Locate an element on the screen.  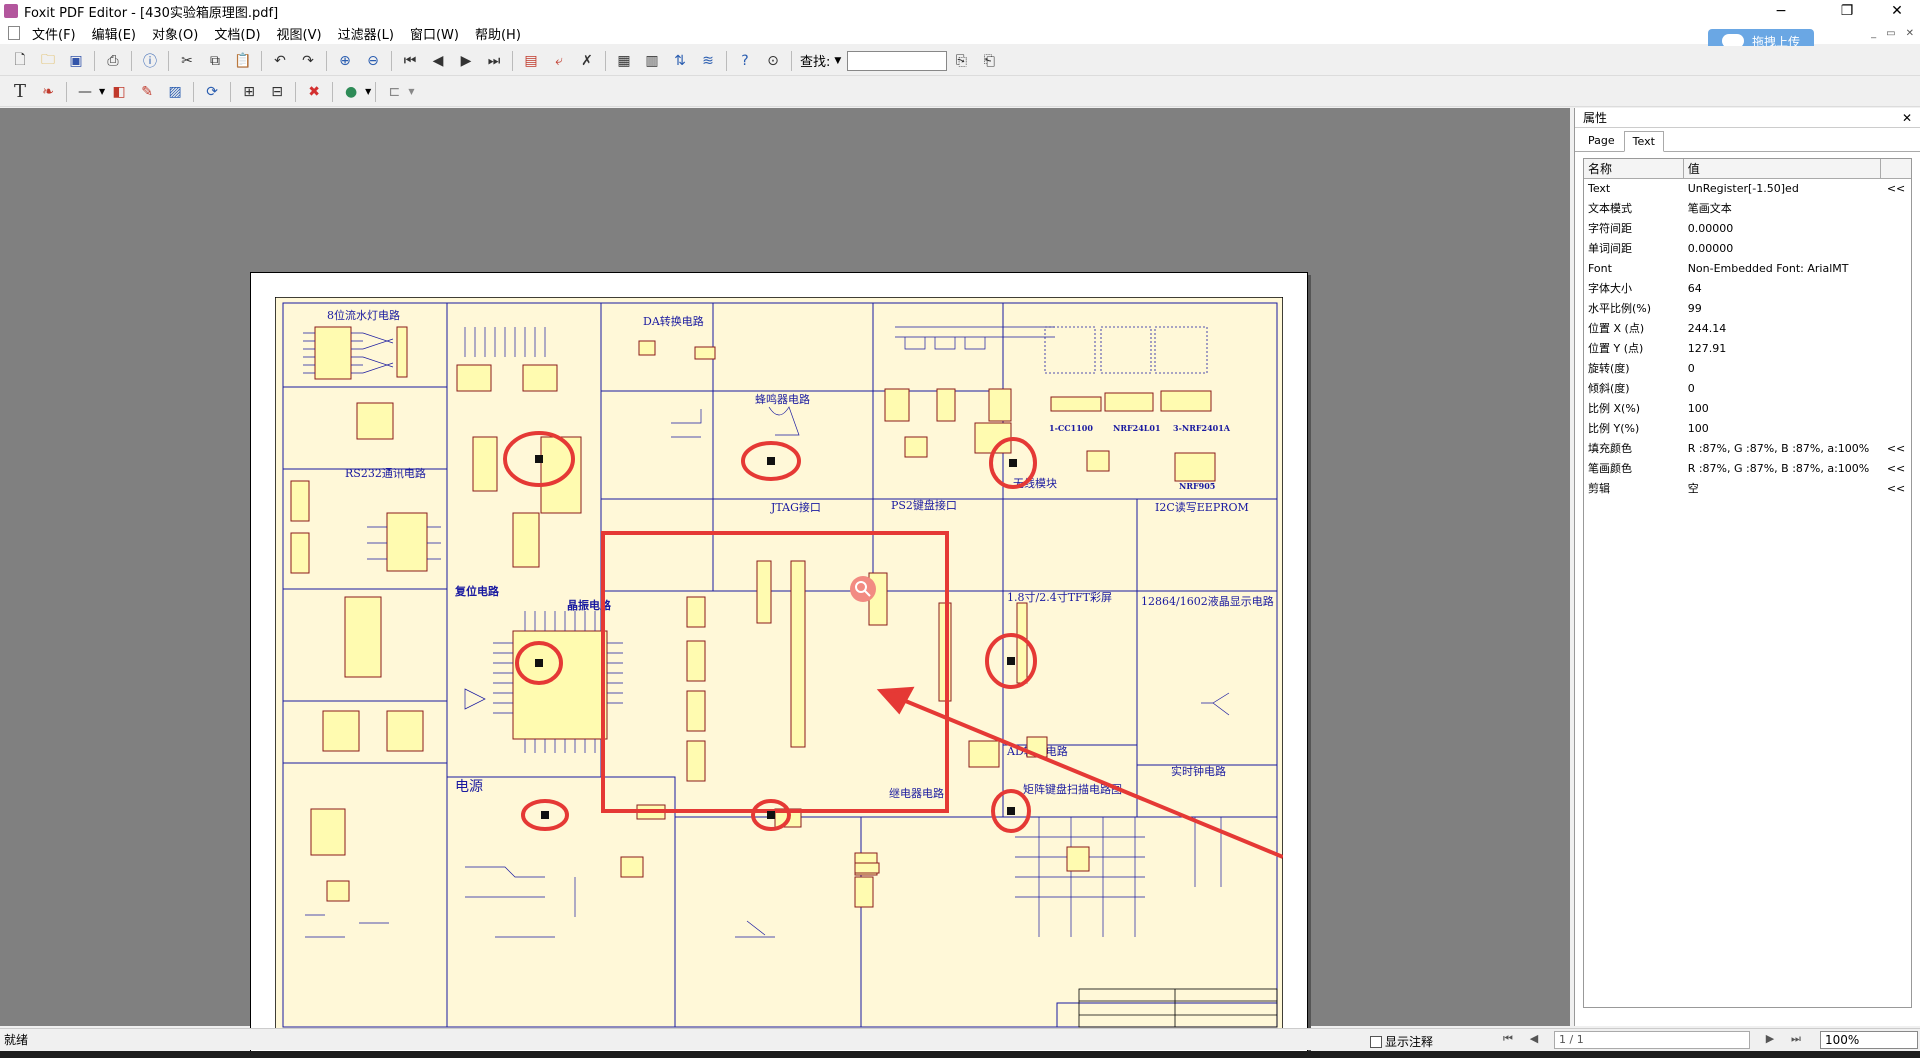
property-row: 位置 X (点) 244.14 is located at coordinates (1747, 329).